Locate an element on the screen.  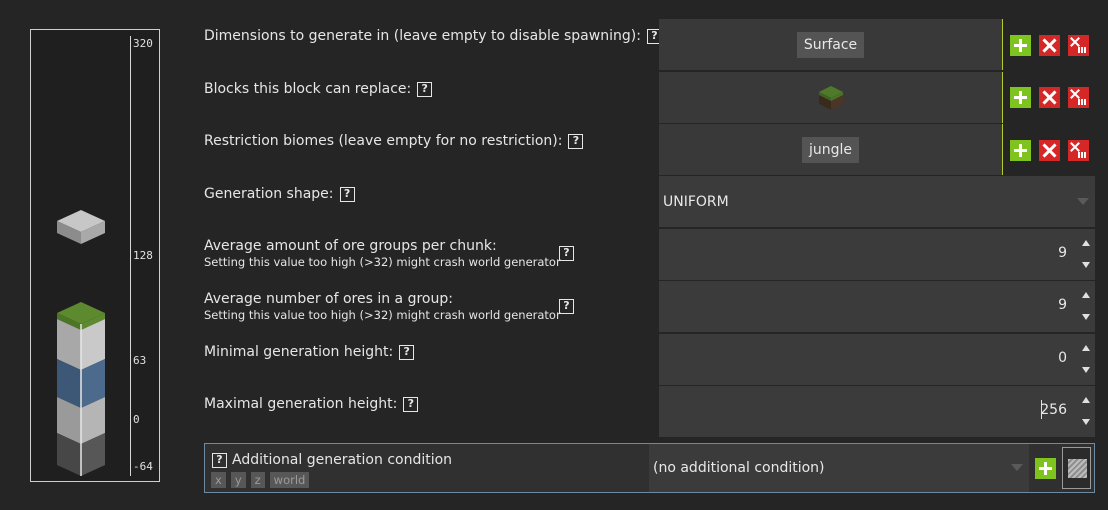
remove-block-button is located at coordinates (1049, 97).